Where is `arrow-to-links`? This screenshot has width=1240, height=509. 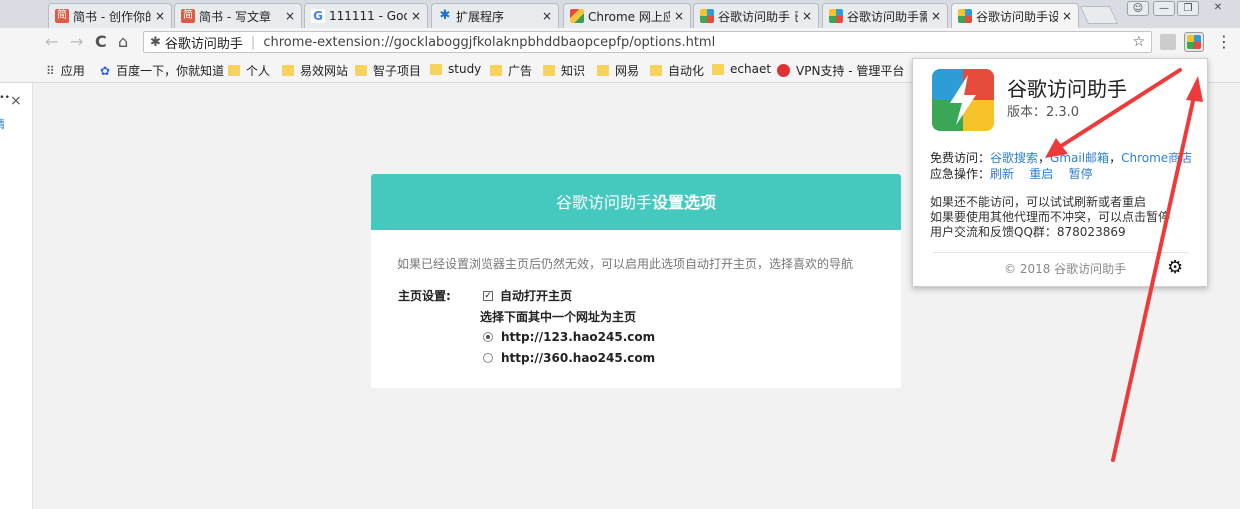 arrow-to-links is located at coordinates (1119, 109).